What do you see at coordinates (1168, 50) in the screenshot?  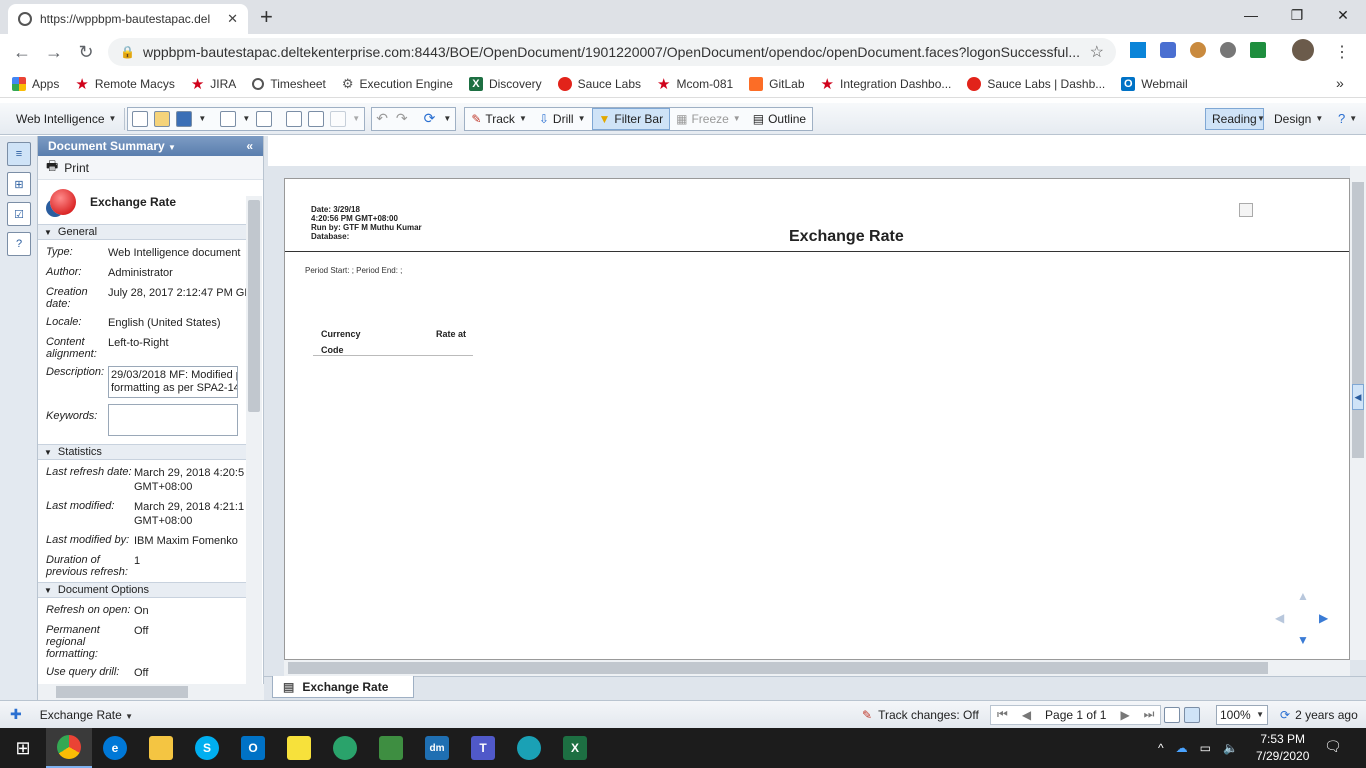 I see `bluetooth-ext-icon` at bounding box center [1168, 50].